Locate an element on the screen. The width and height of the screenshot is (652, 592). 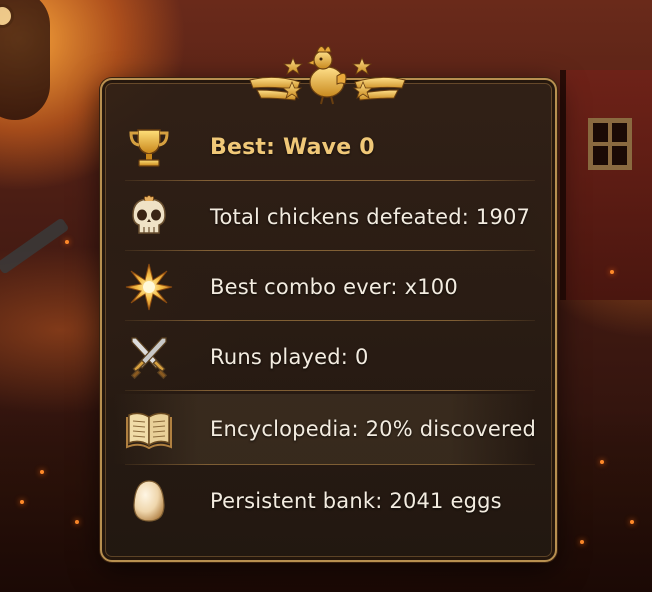
monster-eye-icon is located at coordinates (7, 16).